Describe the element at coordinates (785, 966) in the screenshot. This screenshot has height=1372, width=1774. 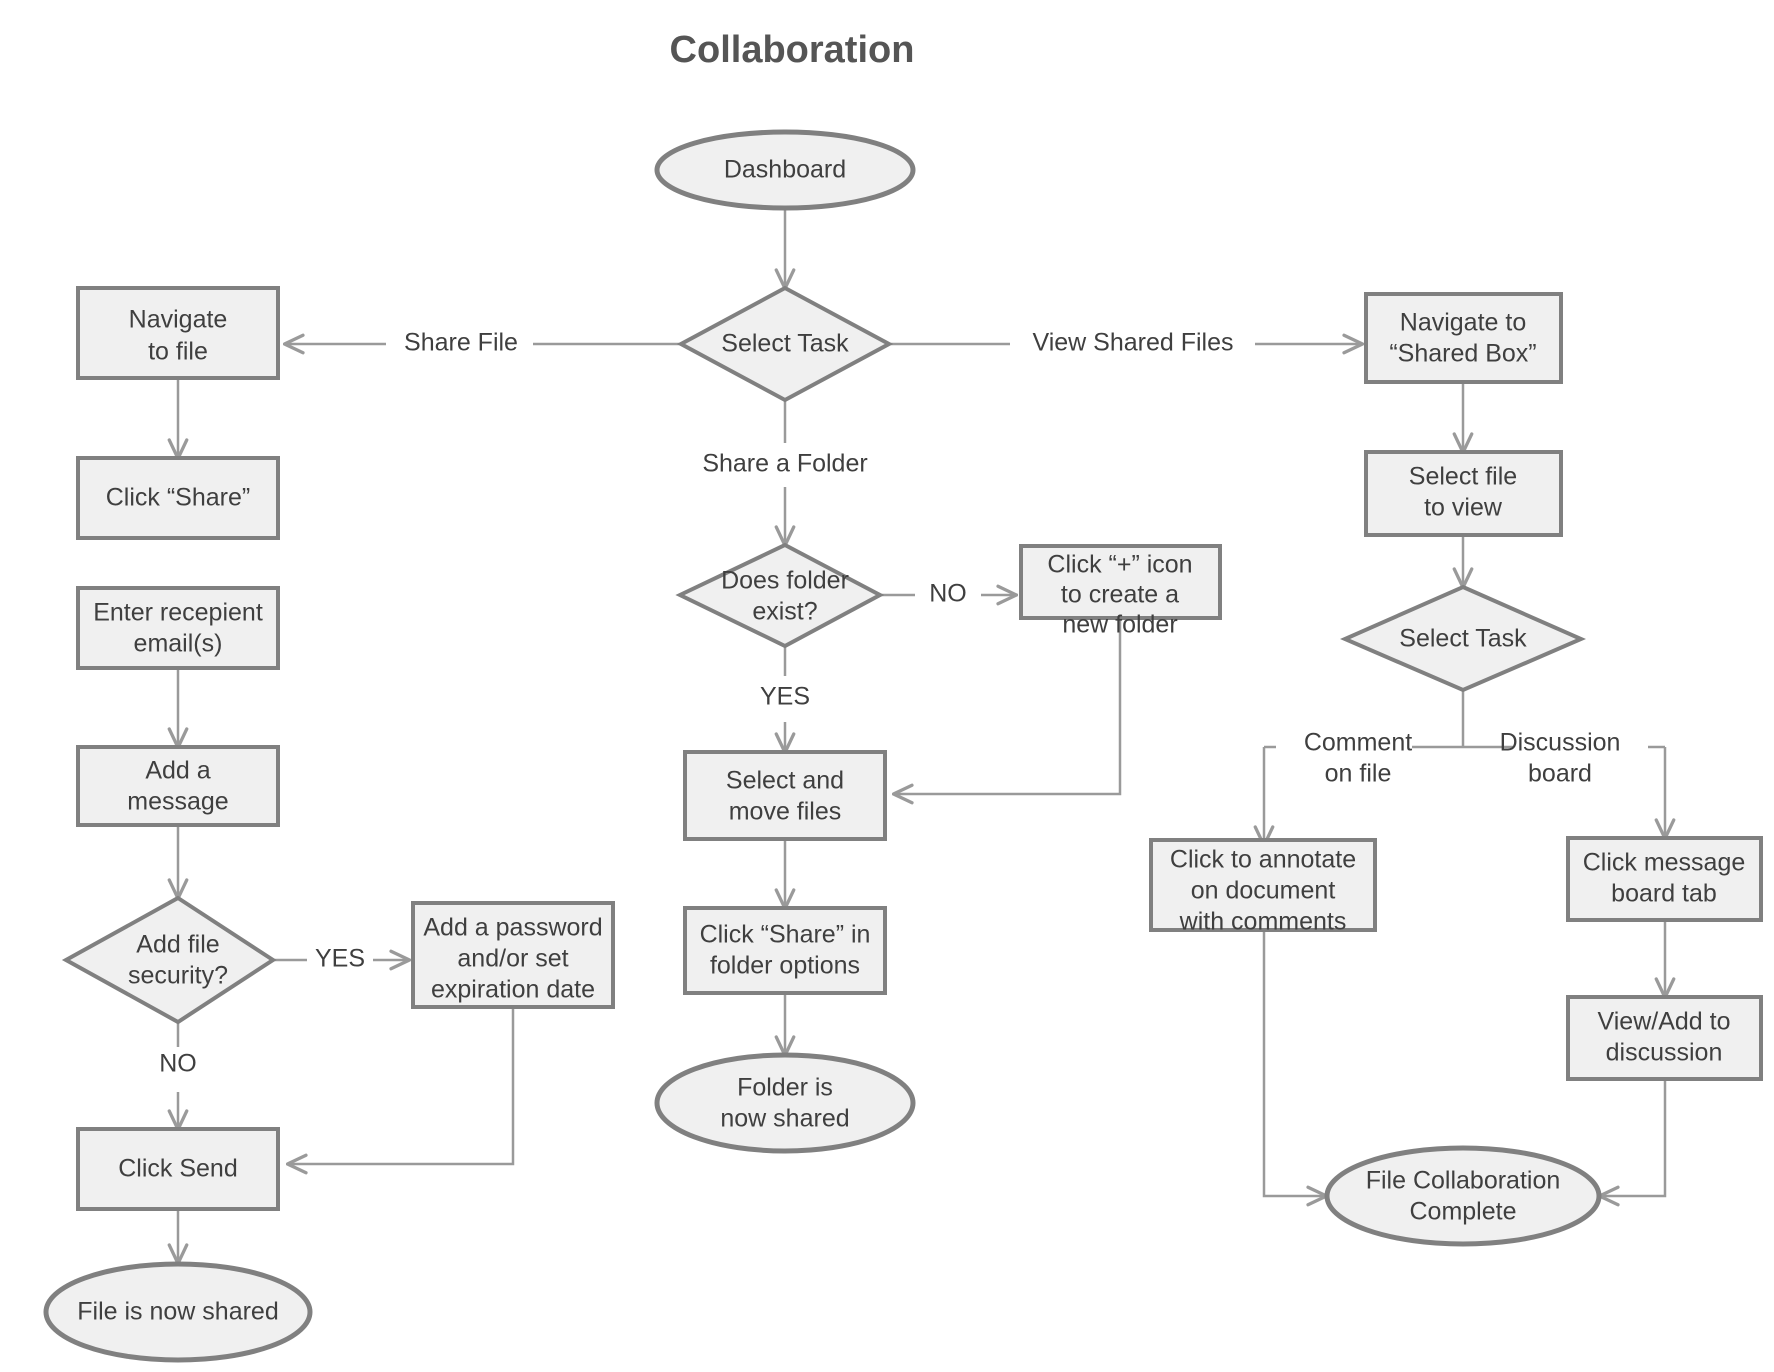
I see `node-click-share-folder-options-line2: folder options` at that location.